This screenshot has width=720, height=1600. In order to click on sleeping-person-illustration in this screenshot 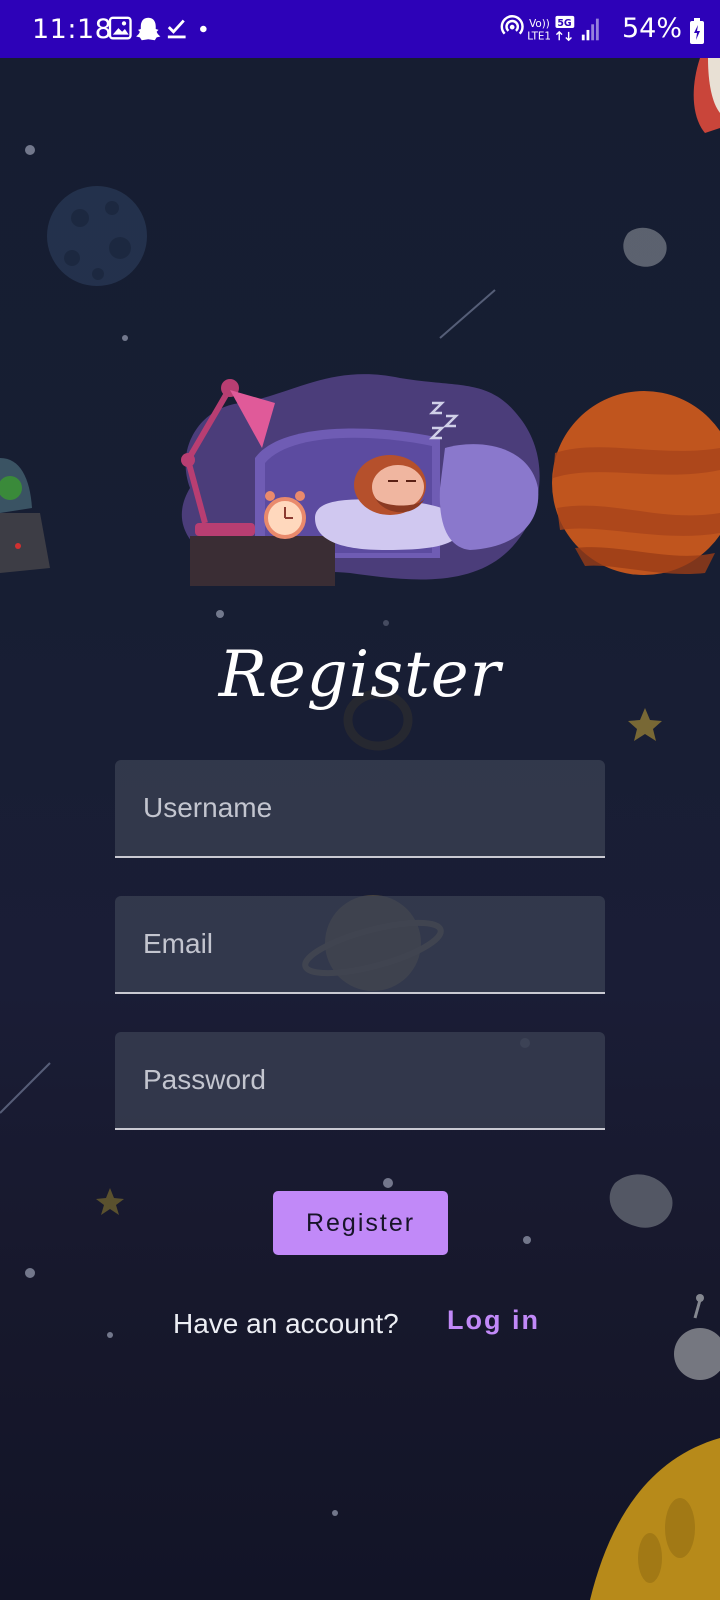, I will do `click(360, 480)`.